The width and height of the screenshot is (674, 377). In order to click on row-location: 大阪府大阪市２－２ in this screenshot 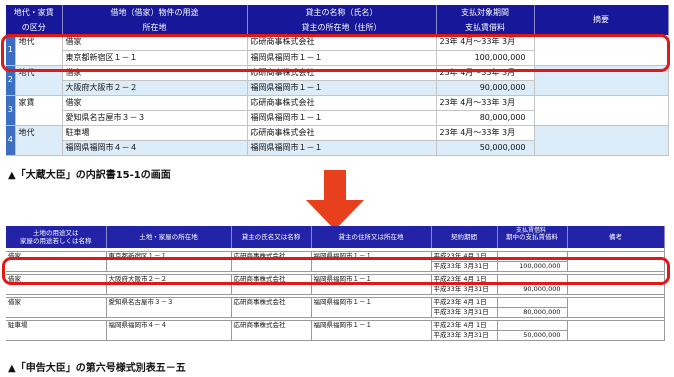, I will do `click(155, 88)`.